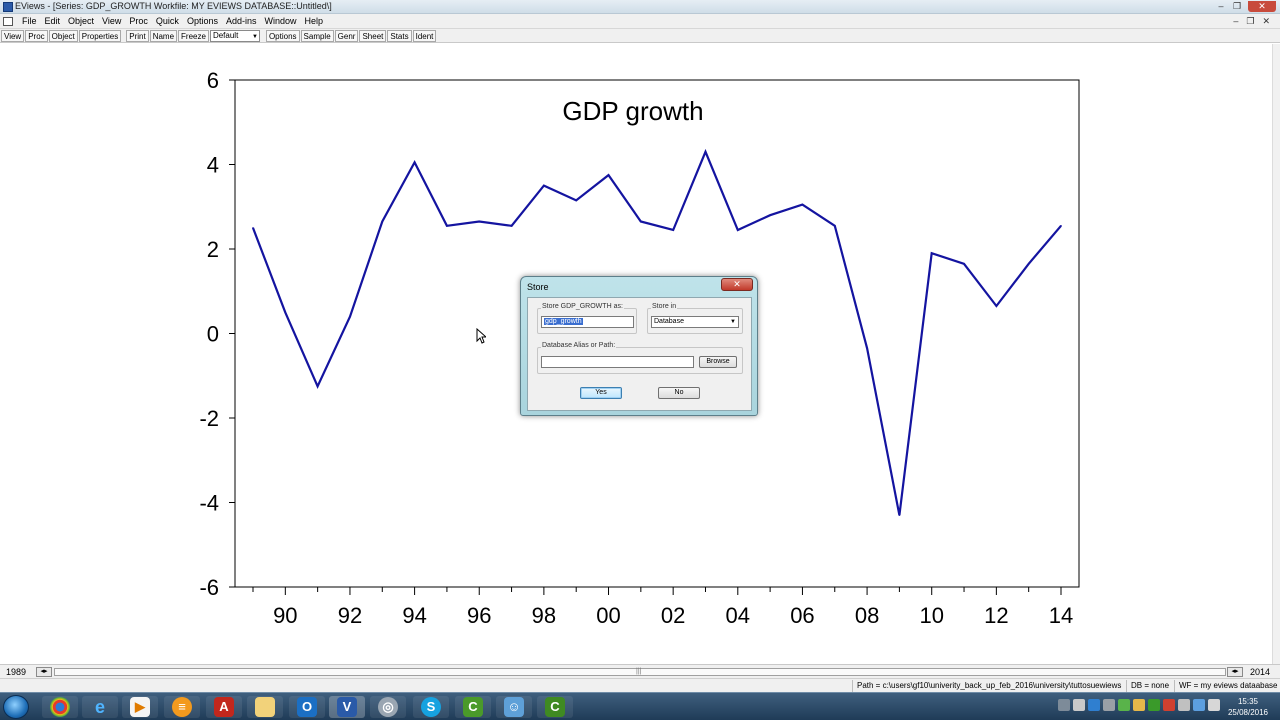 The width and height of the screenshot is (1280, 720). I want to click on taskbar-acrobat: A, so click(224, 707).